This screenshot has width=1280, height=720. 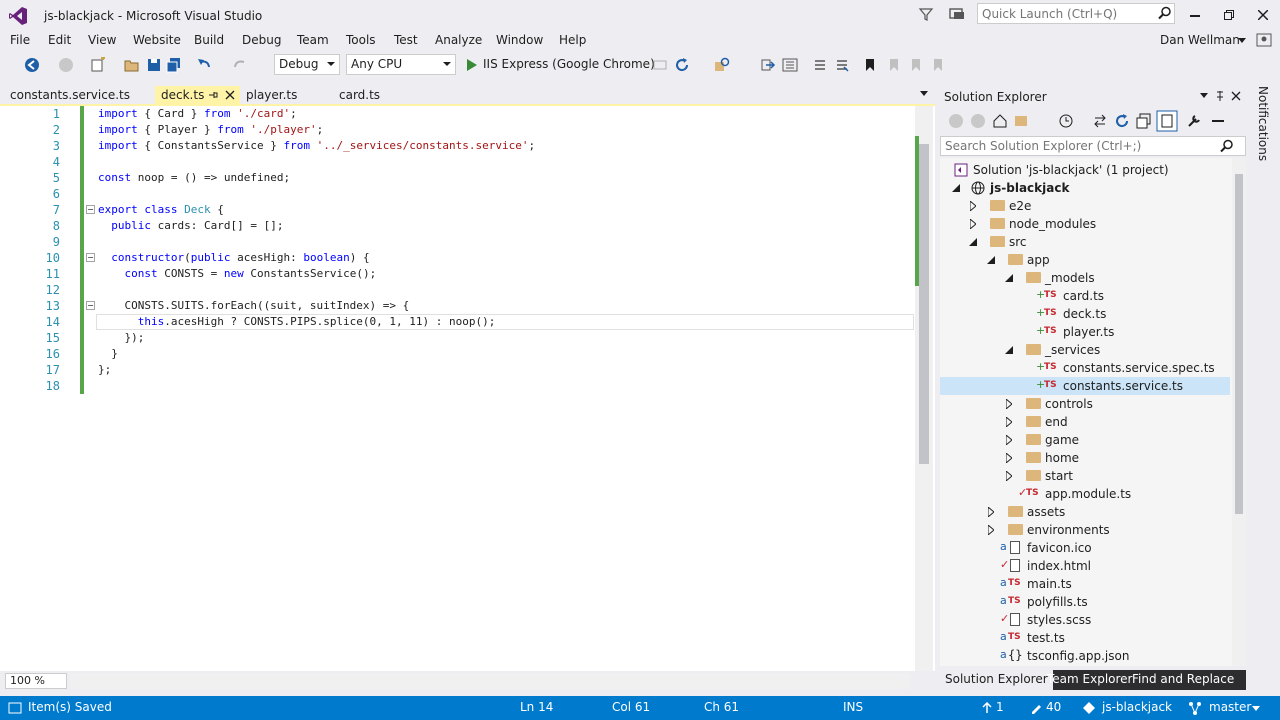 I want to click on save-all-icon, so click(x=174, y=65).